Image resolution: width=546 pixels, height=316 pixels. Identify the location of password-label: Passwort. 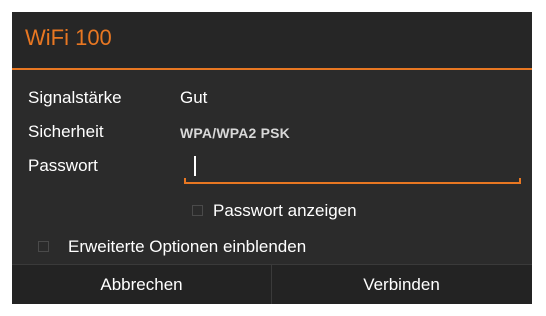
(63, 165).